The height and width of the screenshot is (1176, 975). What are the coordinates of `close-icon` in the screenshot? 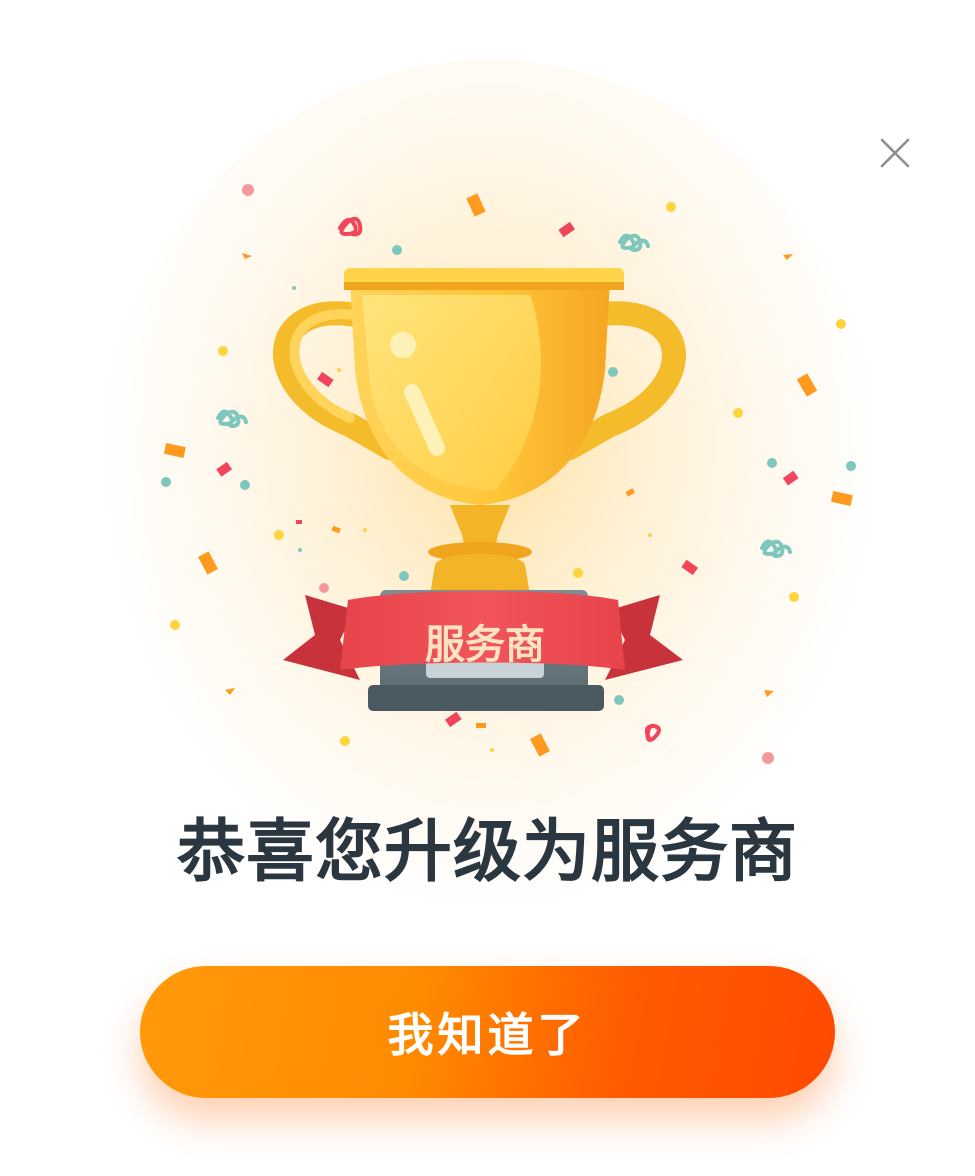 It's located at (895, 155).